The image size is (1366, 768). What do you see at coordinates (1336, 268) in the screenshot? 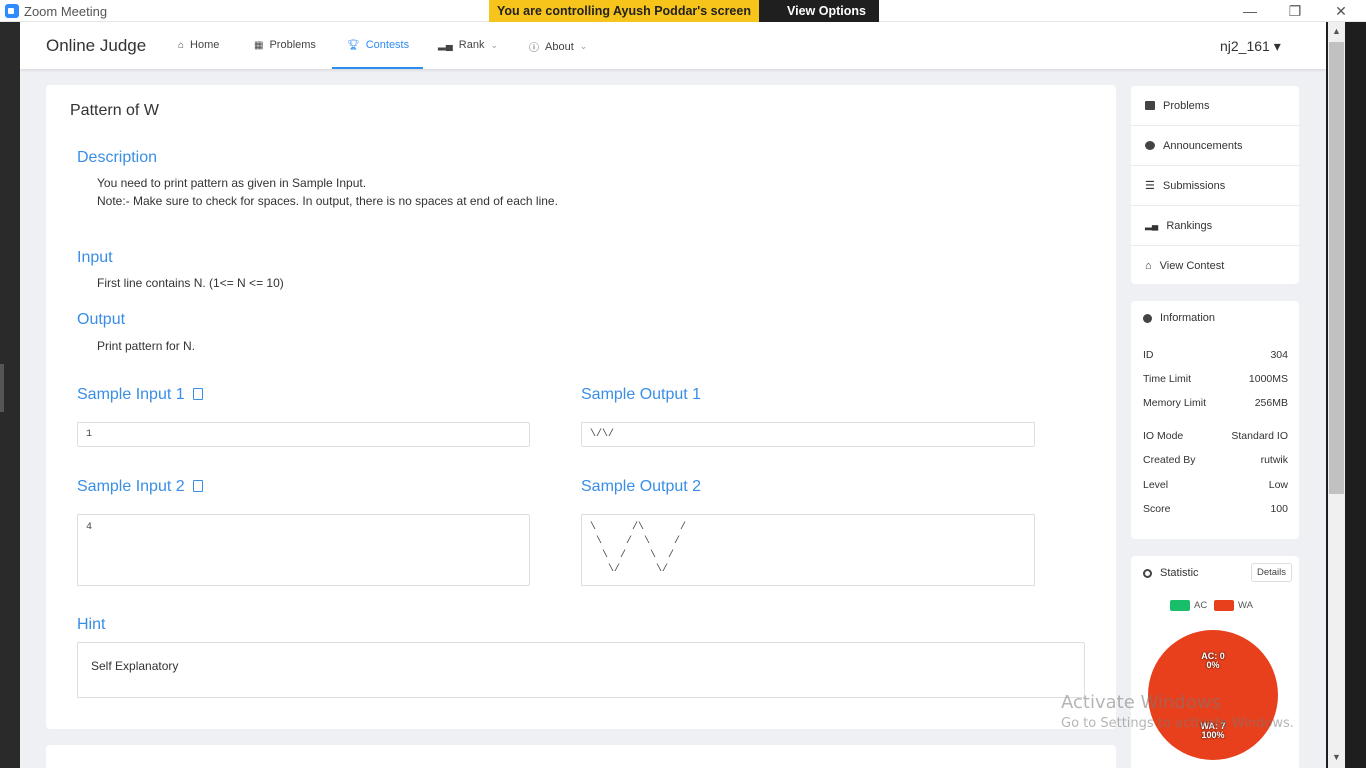
I see `scrollbar-thumb` at bounding box center [1336, 268].